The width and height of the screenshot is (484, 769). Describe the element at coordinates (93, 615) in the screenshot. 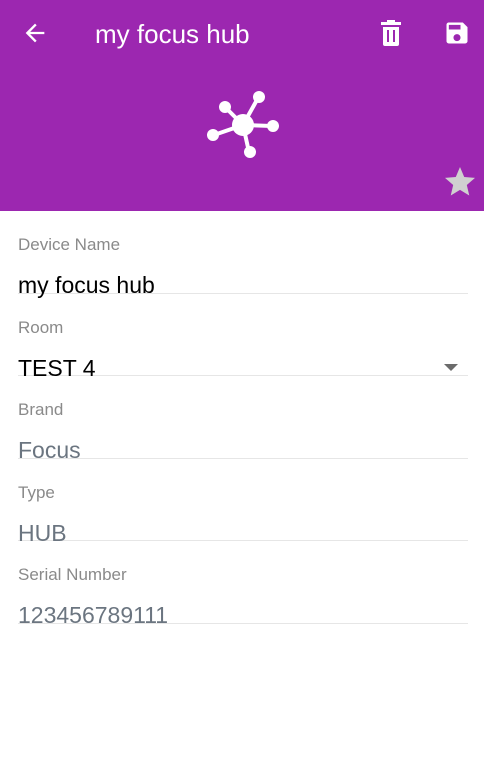

I see `serial-number-value: 123456789111` at that location.